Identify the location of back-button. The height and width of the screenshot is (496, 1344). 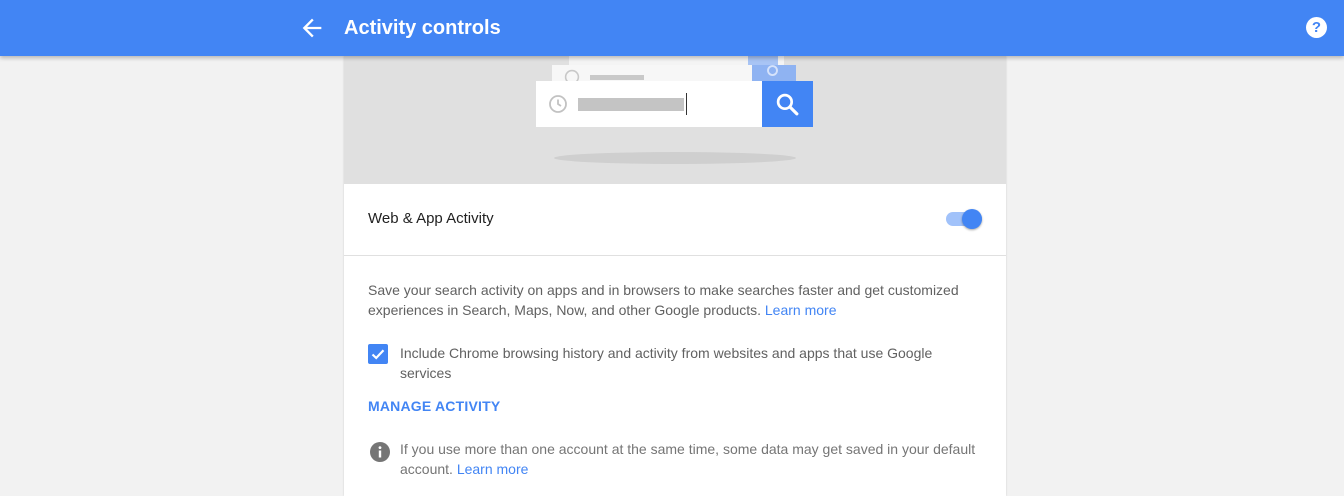
(312, 28).